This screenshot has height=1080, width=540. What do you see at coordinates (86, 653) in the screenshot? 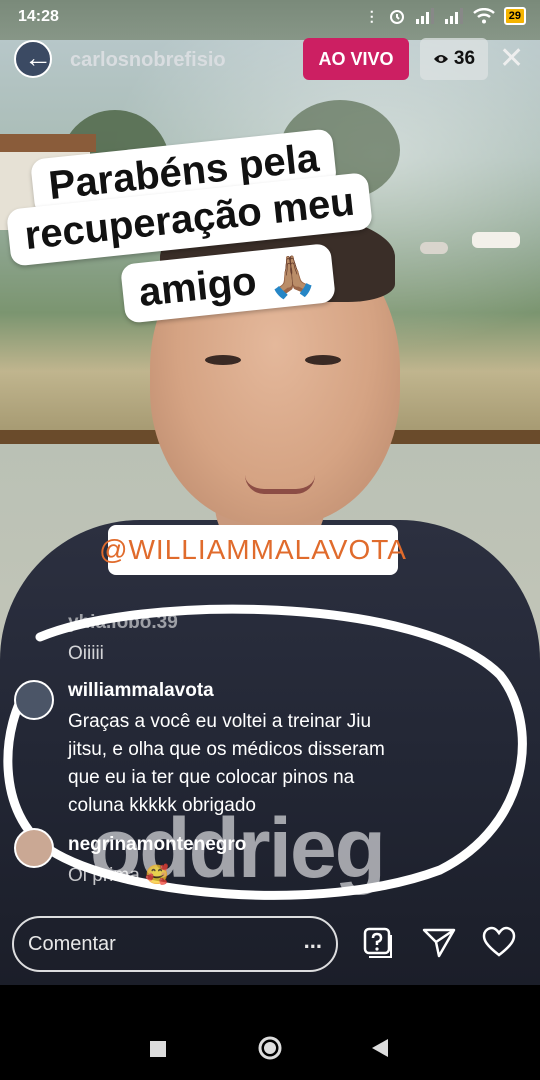
I see `comment-text: Oiiiii` at bounding box center [86, 653].